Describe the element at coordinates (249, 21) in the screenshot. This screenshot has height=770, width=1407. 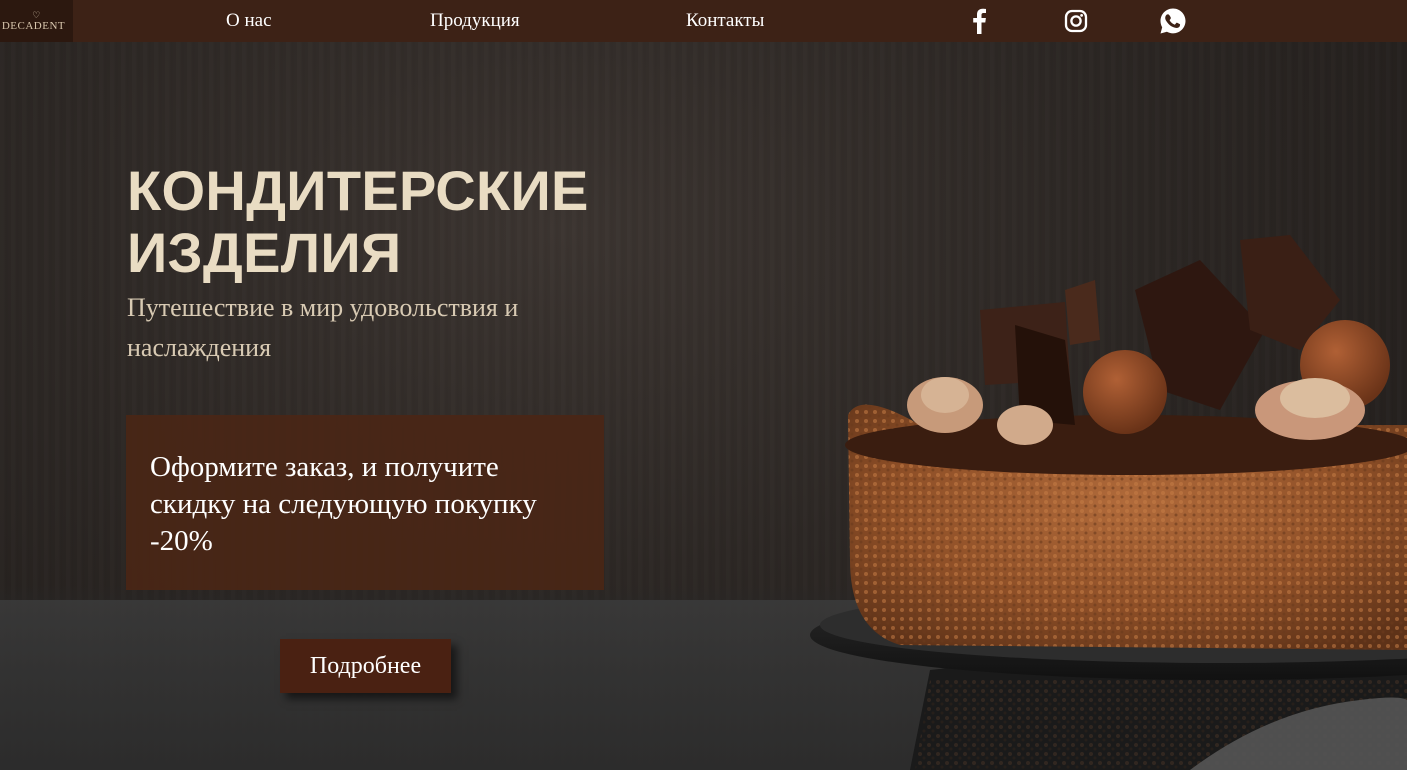
I see `nav-link-about: О нас` at that location.